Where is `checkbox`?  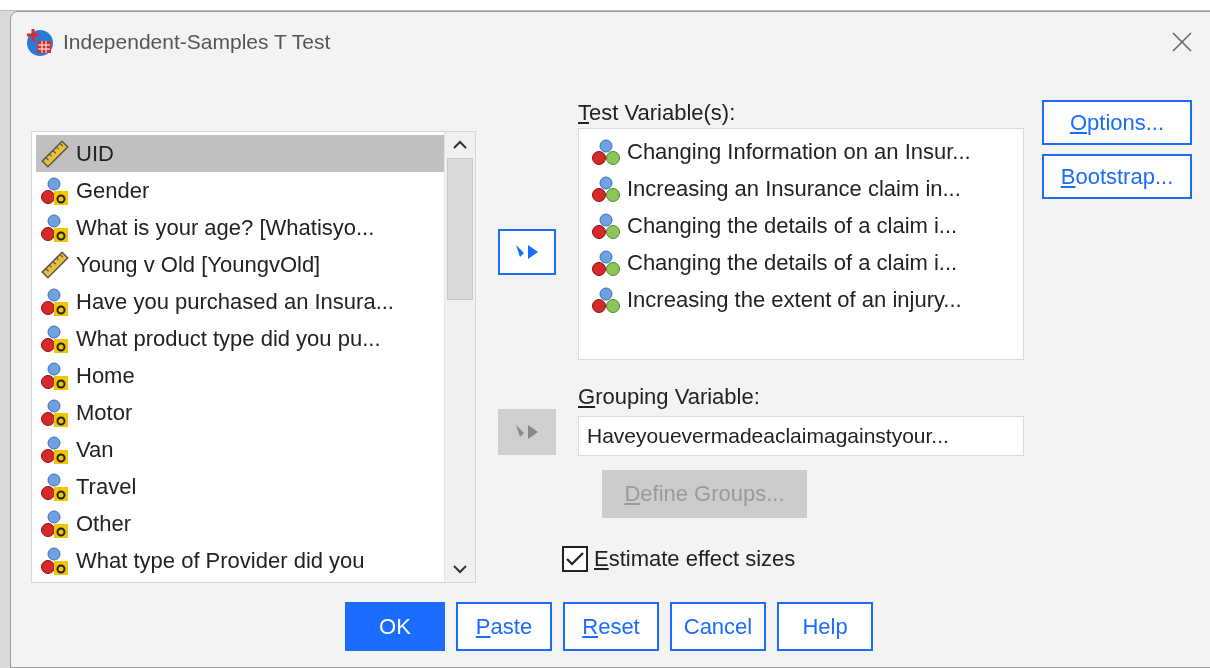 checkbox is located at coordinates (575, 559).